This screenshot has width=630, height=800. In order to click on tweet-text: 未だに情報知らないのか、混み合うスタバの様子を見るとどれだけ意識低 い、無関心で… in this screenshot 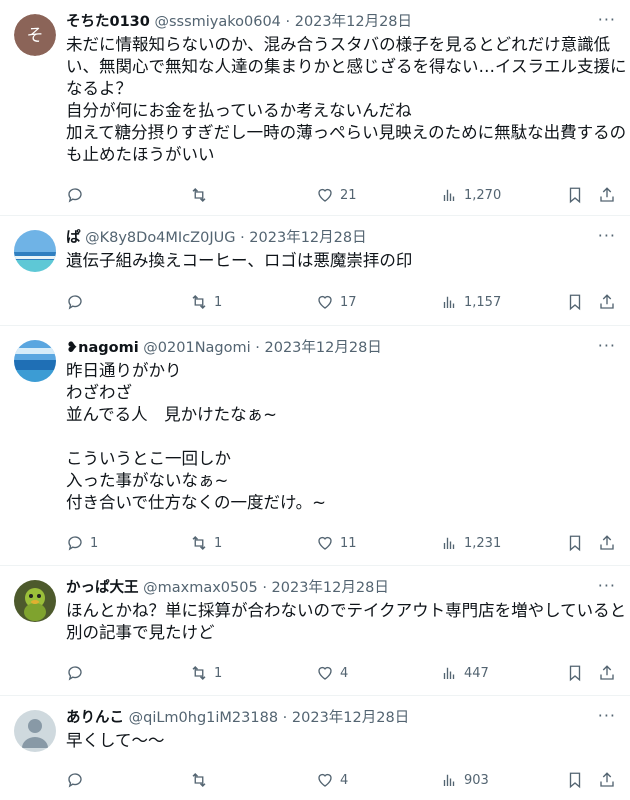, I will do `click(346, 100)`.